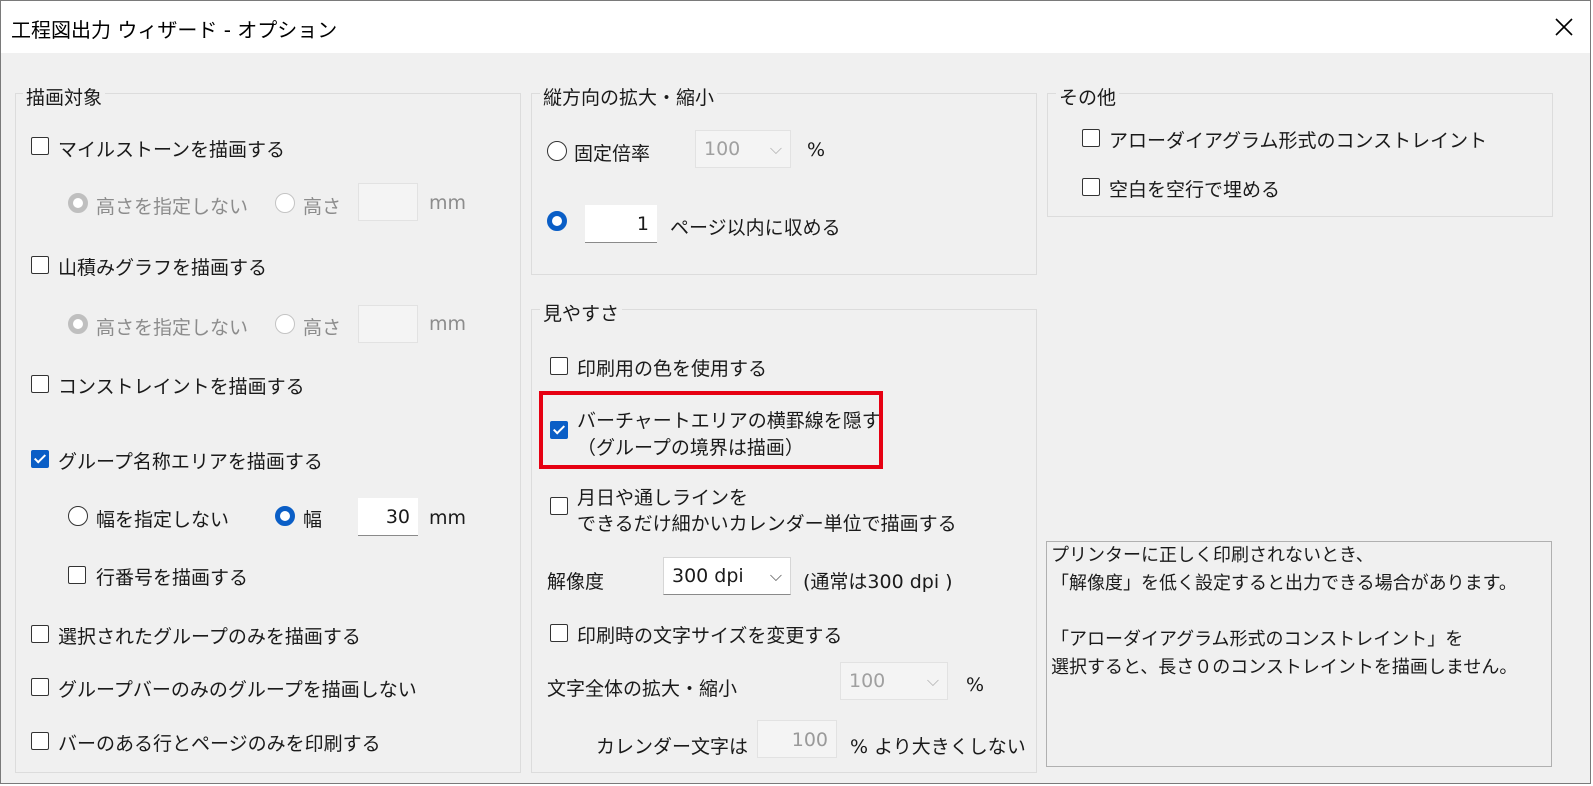 The height and width of the screenshot is (786, 1593). What do you see at coordinates (1195, 190) in the screenshot?
I see `fill-blank-label: 空白を空行で埋める` at bounding box center [1195, 190].